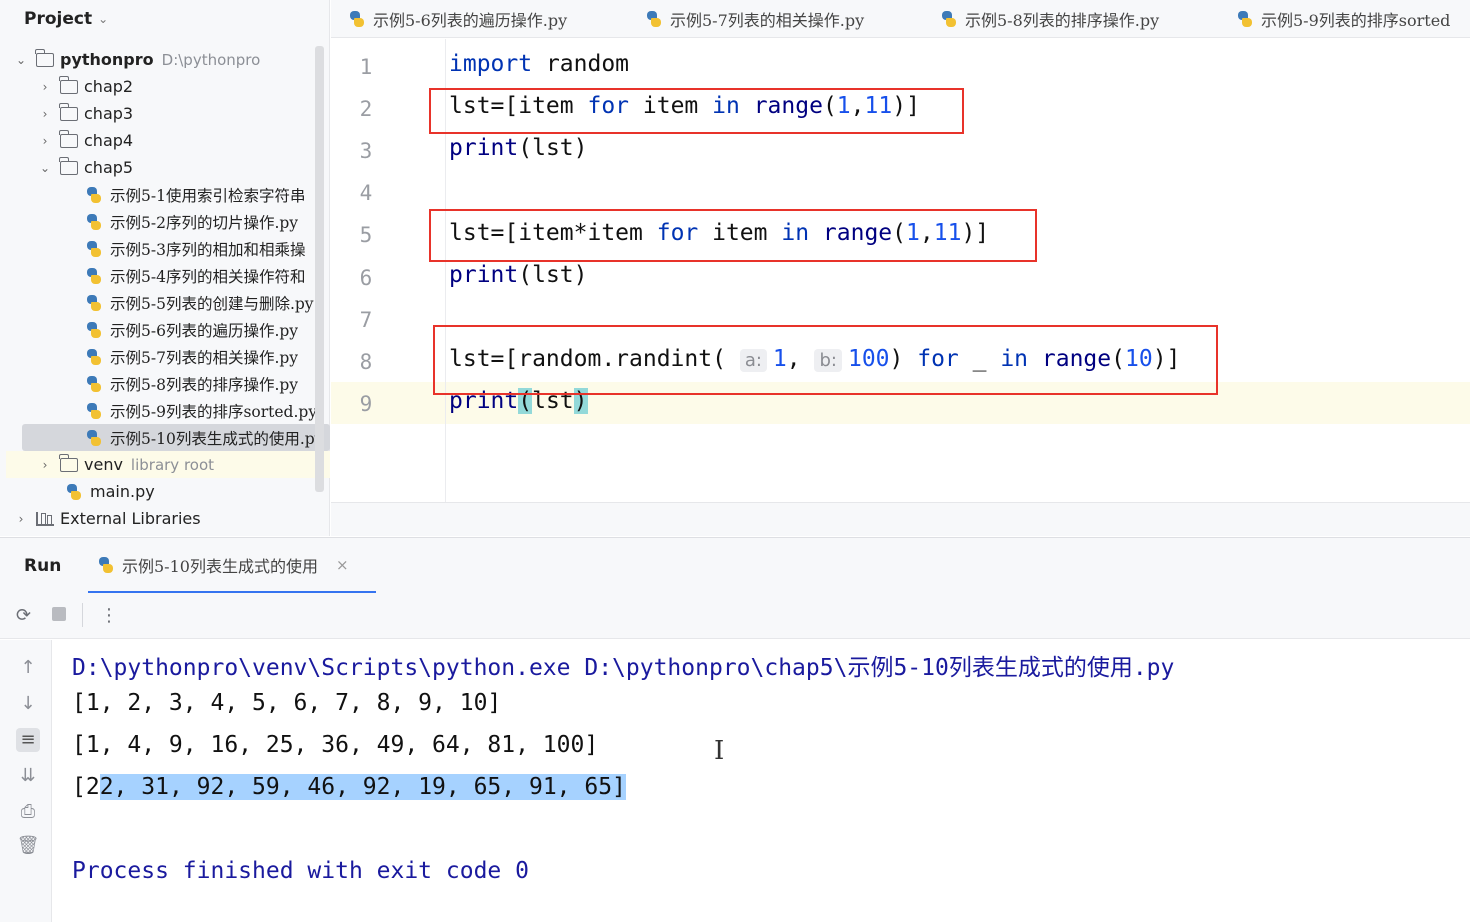 The image size is (1470, 922). Describe the element at coordinates (214, 411) in the screenshot. I see `tree-item-label: 示例5-9列表的排序sorted.py` at that location.